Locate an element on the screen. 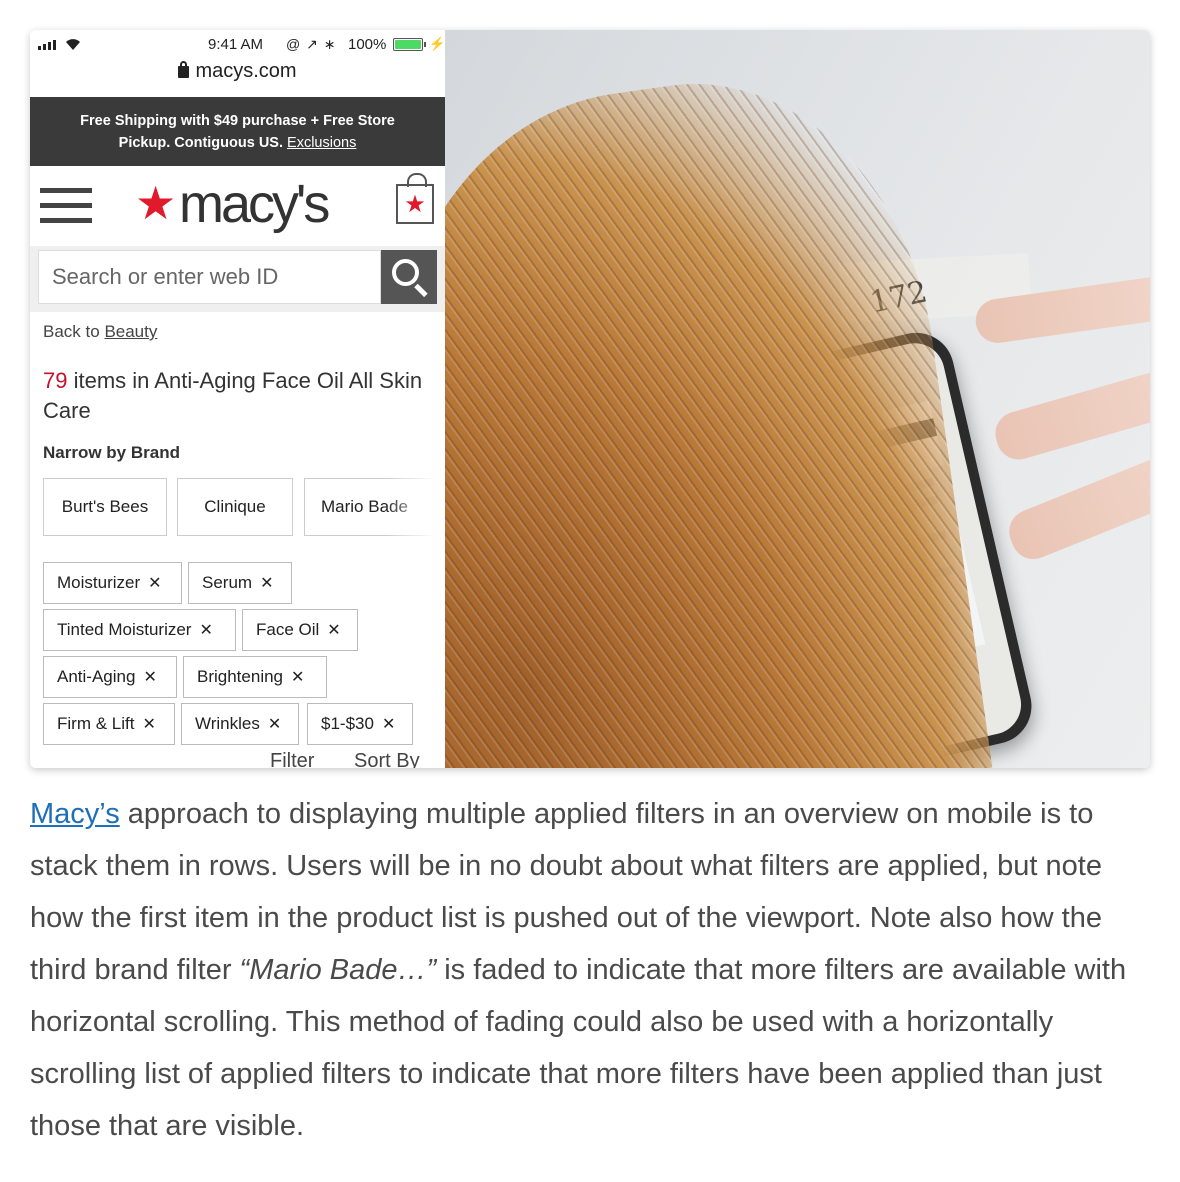 The image size is (1180, 1182). search-button is located at coordinates (409, 277).